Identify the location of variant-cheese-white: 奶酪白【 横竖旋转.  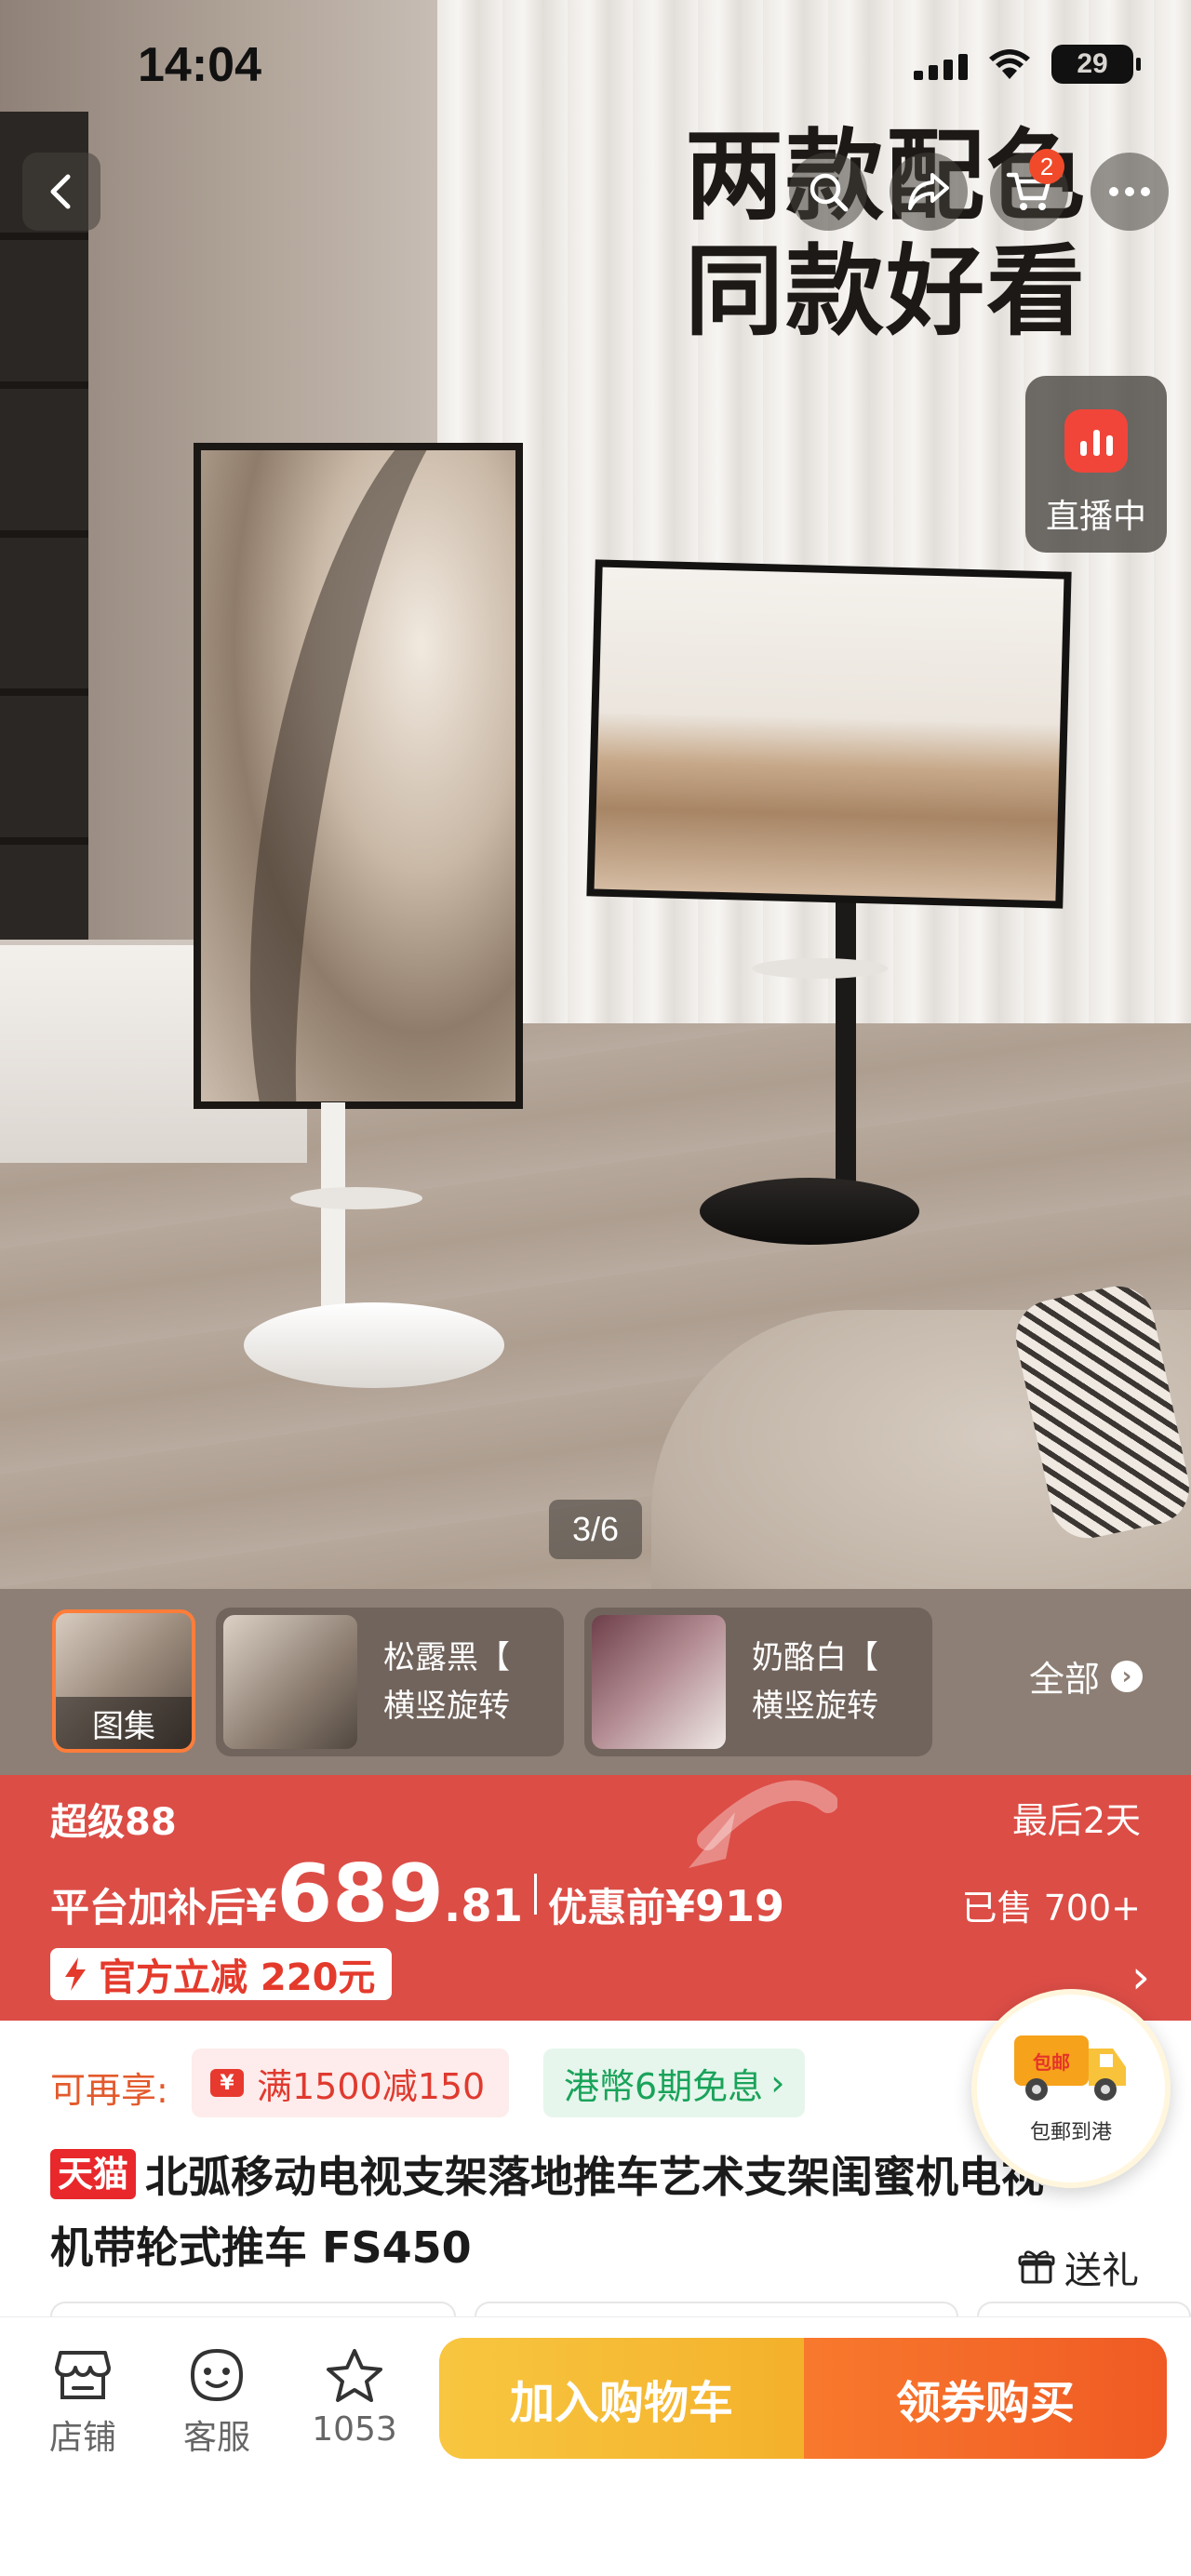
(758, 1682).